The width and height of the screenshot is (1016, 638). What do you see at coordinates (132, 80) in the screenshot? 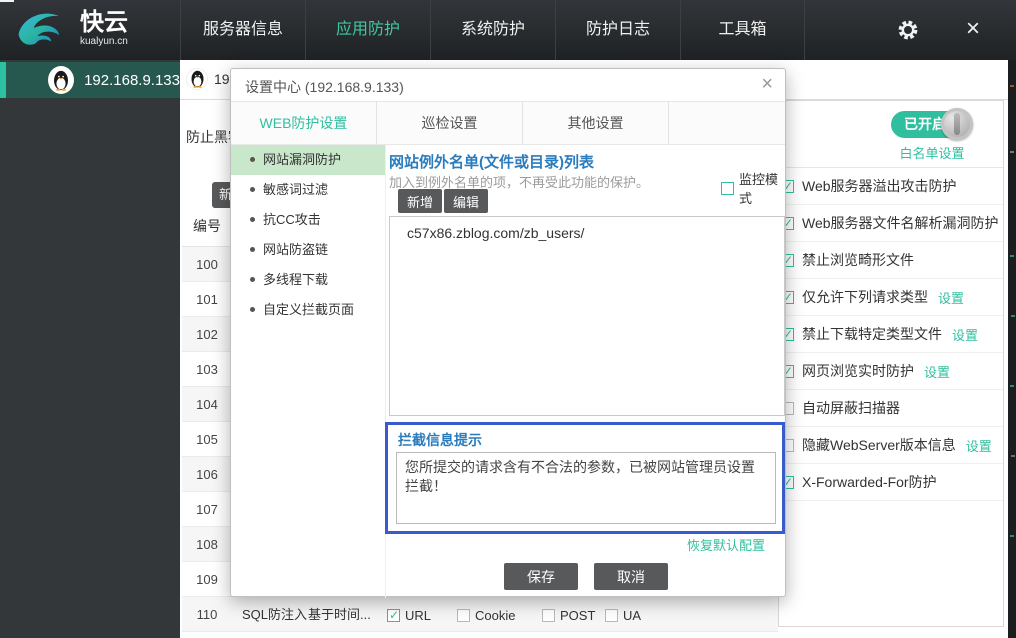
I see `sidebar-server-ip: 192.168.9.133` at bounding box center [132, 80].